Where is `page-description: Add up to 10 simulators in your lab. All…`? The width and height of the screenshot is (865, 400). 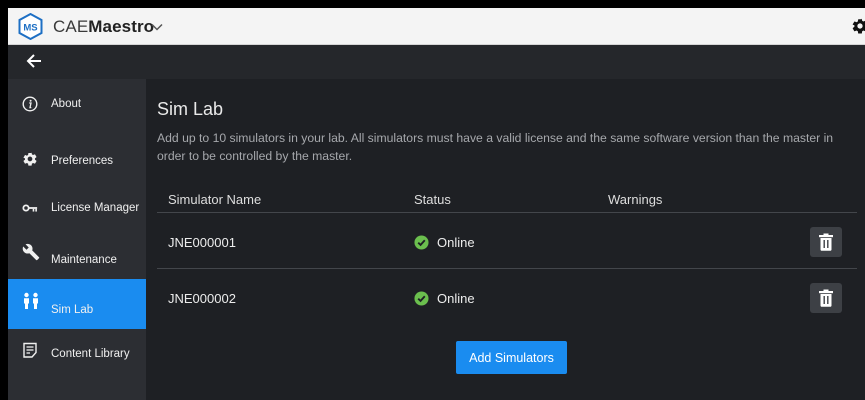
page-description: Add up to 10 simulators in your lab. All… is located at coordinates (495, 147).